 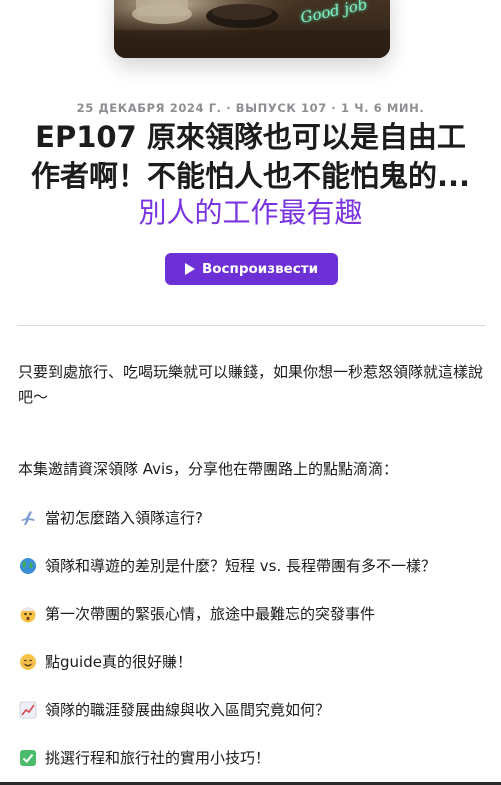 I want to click on play-button-label: Воспроизвести, so click(x=260, y=269).